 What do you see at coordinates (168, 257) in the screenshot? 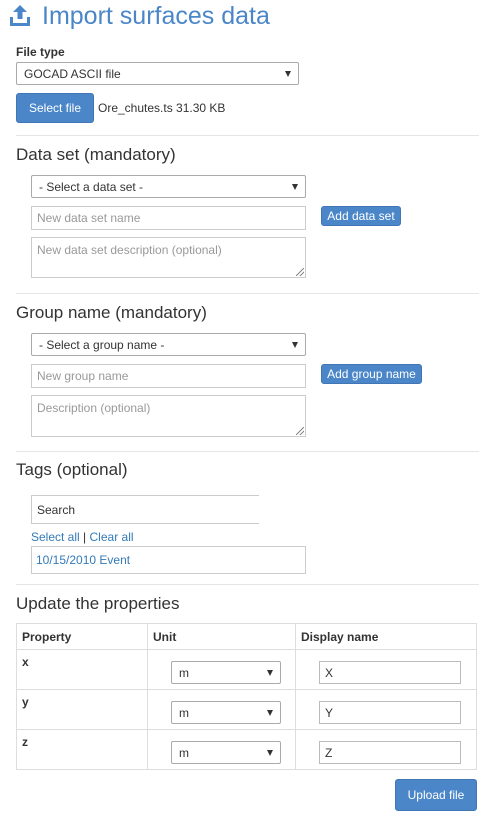
I see `dataset-description-textarea: New data set description (optional)` at bounding box center [168, 257].